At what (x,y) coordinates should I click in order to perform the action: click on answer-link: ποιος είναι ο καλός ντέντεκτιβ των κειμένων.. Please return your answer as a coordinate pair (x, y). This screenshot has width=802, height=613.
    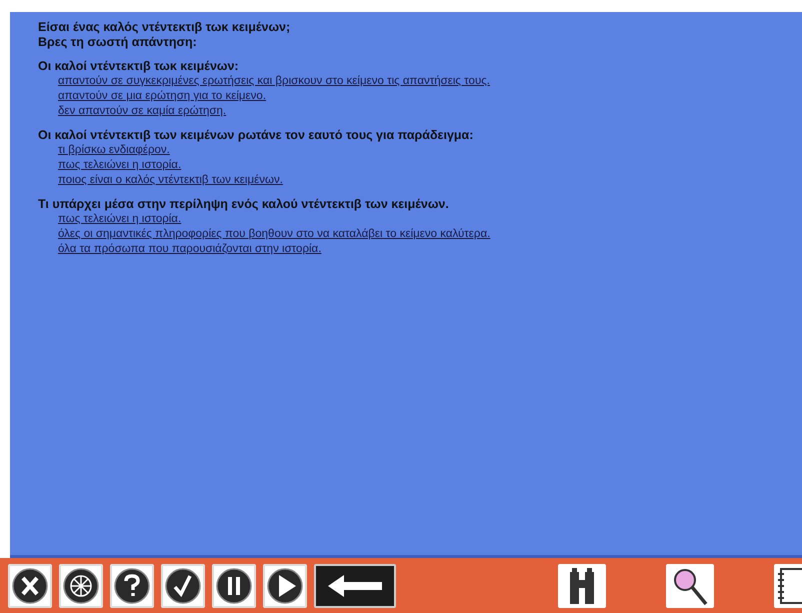
    Looking at the image, I should click on (170, 180).